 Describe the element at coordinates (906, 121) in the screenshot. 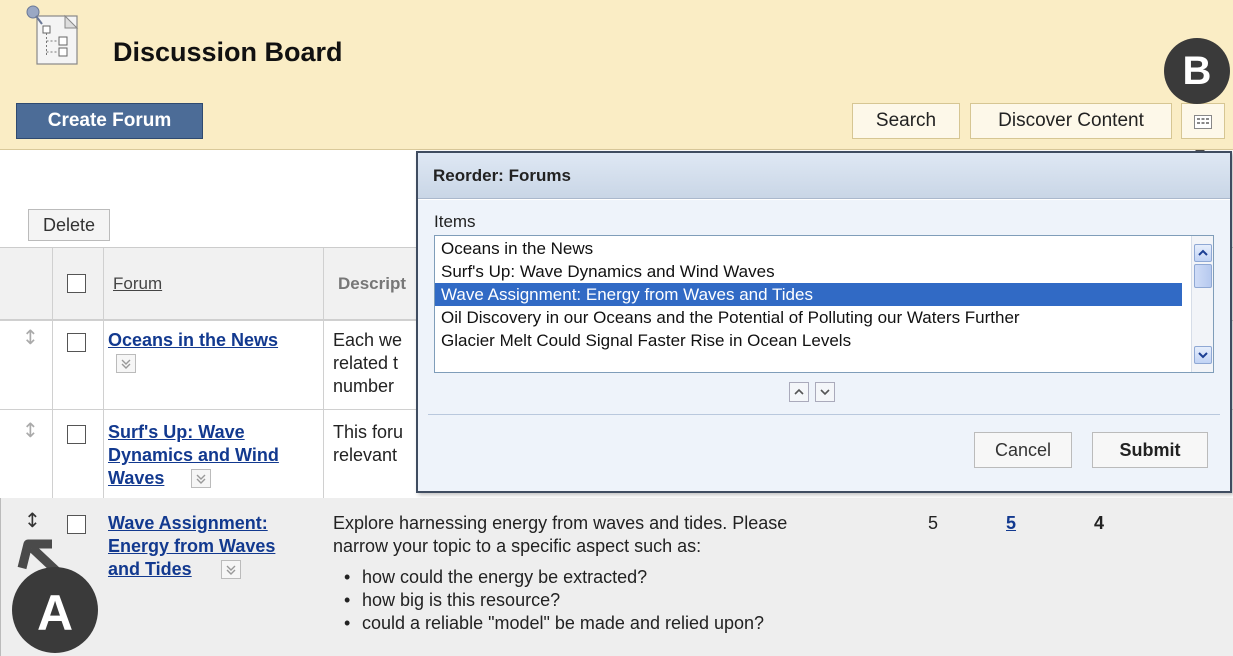

I see `search-button: Search` at that location.